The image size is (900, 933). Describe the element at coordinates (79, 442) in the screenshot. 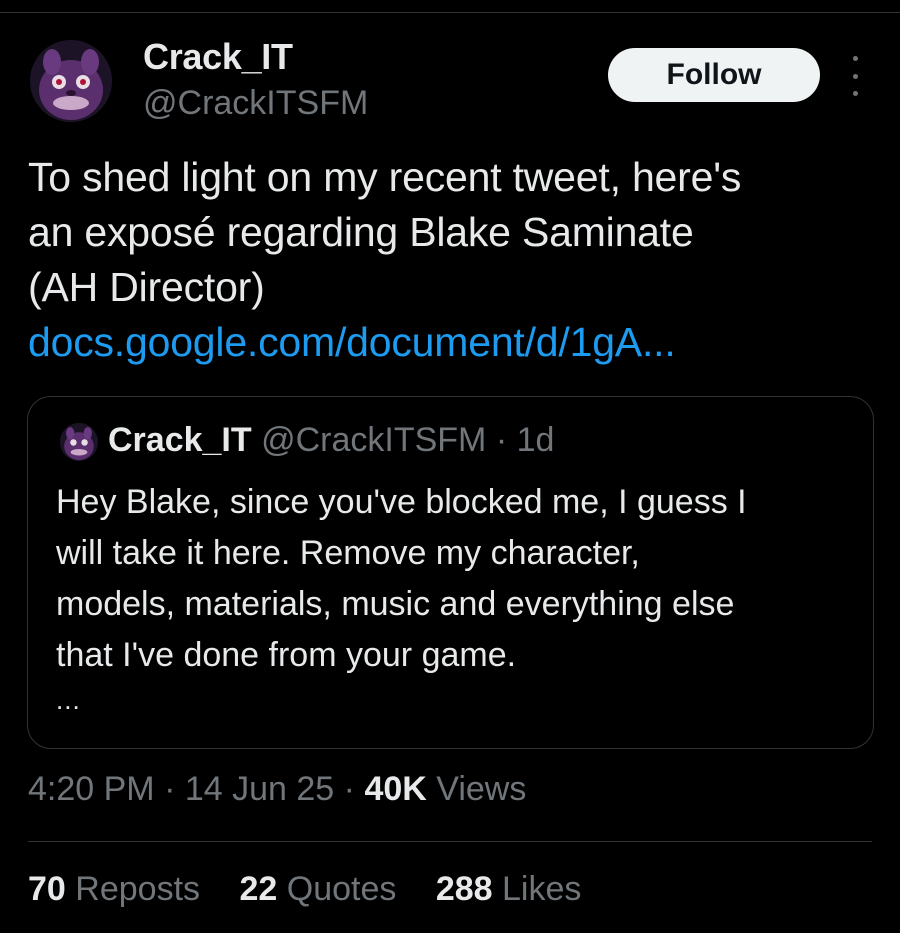

I see `quote-avatar` at that location.